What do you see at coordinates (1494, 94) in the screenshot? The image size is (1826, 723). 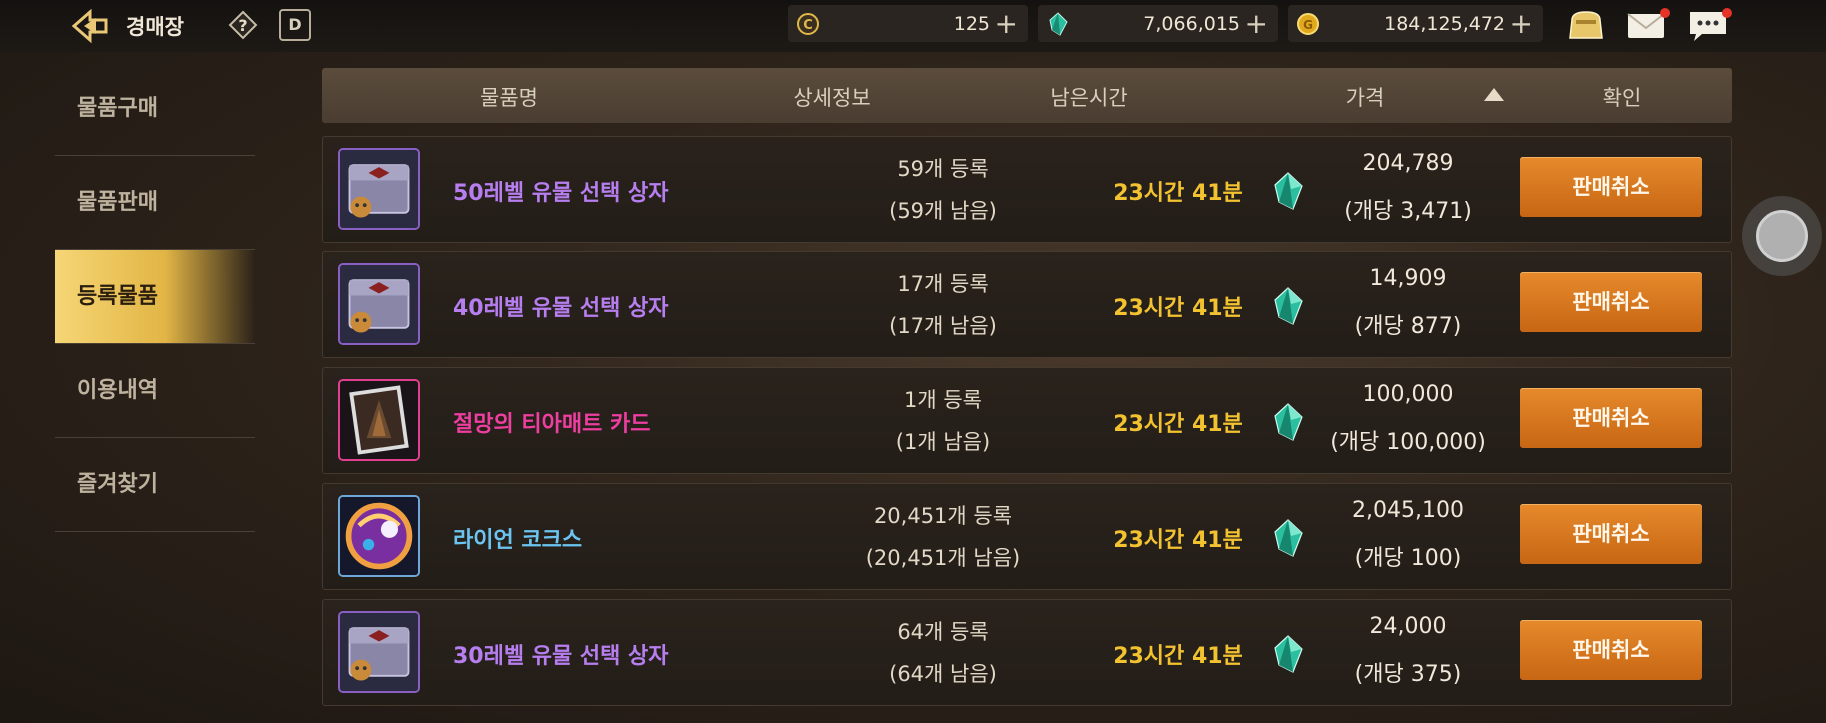 I see `sort-ascending-icon` at bounding box center [1494, 94].